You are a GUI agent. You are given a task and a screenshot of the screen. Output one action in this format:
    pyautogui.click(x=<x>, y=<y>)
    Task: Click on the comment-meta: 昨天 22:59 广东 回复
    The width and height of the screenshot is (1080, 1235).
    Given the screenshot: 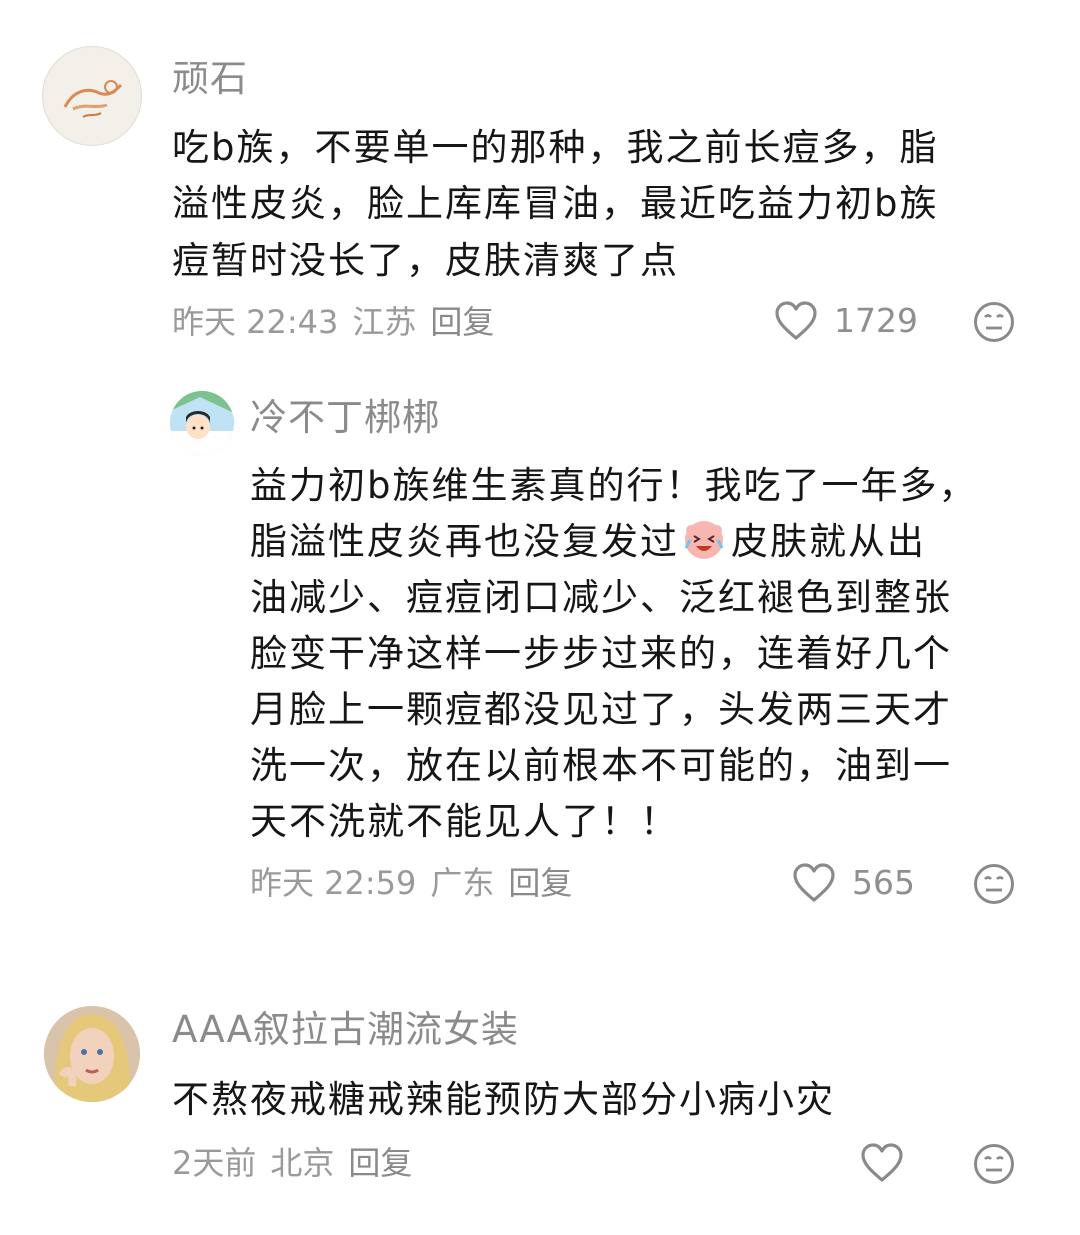 What is the action you would take?
    pyautogui.click(x=418, y=883)
    